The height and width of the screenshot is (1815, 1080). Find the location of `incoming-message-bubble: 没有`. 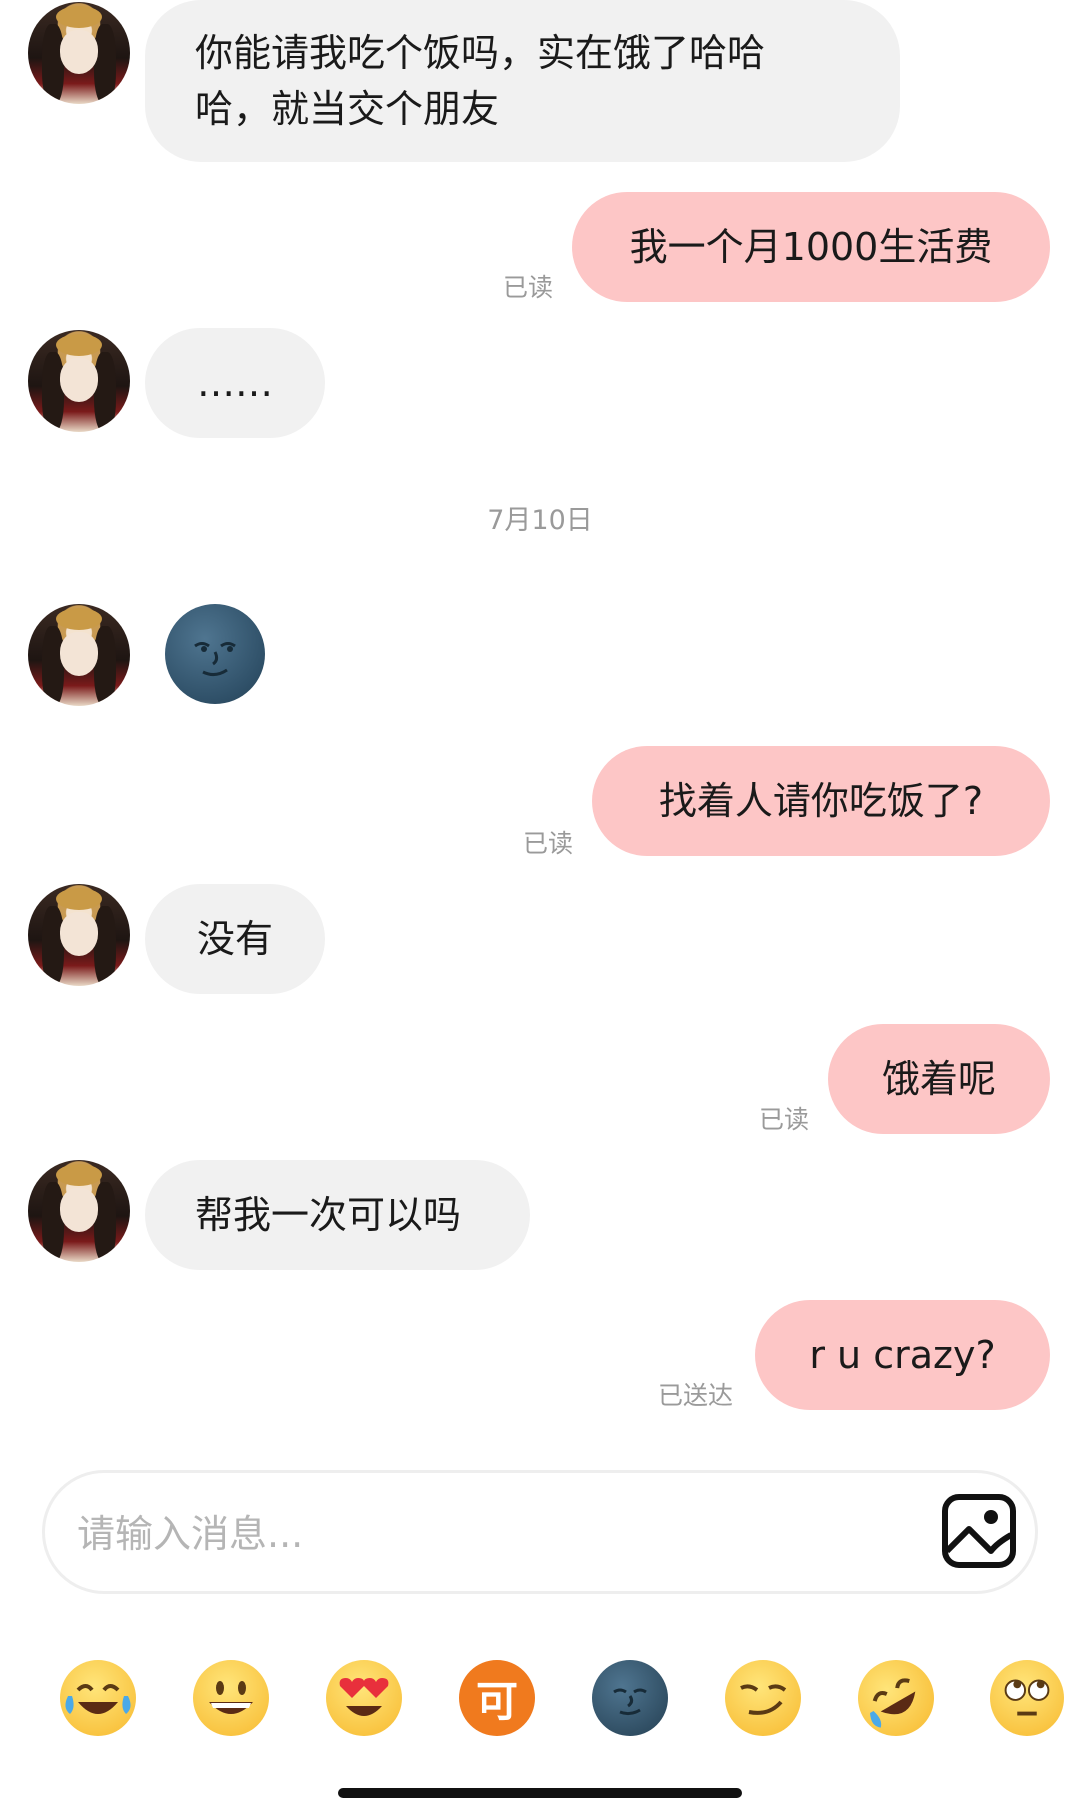

incoming-message-bubble: 没有 is located at coordinates (235, 939).